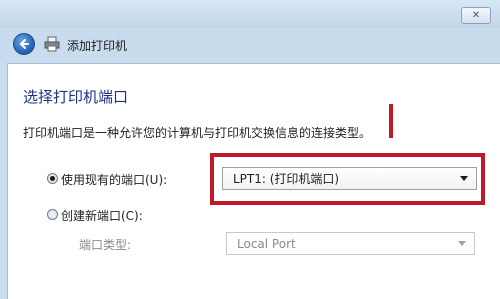 The height and width of the screenshot is (299, 500). What do you see at coordinates (197, 133) in the screenshot?
I see `page-description: 打印机端口是一种允许您的计算机与打印机交换信息的连接类型。` at bounding box center [197, 133].